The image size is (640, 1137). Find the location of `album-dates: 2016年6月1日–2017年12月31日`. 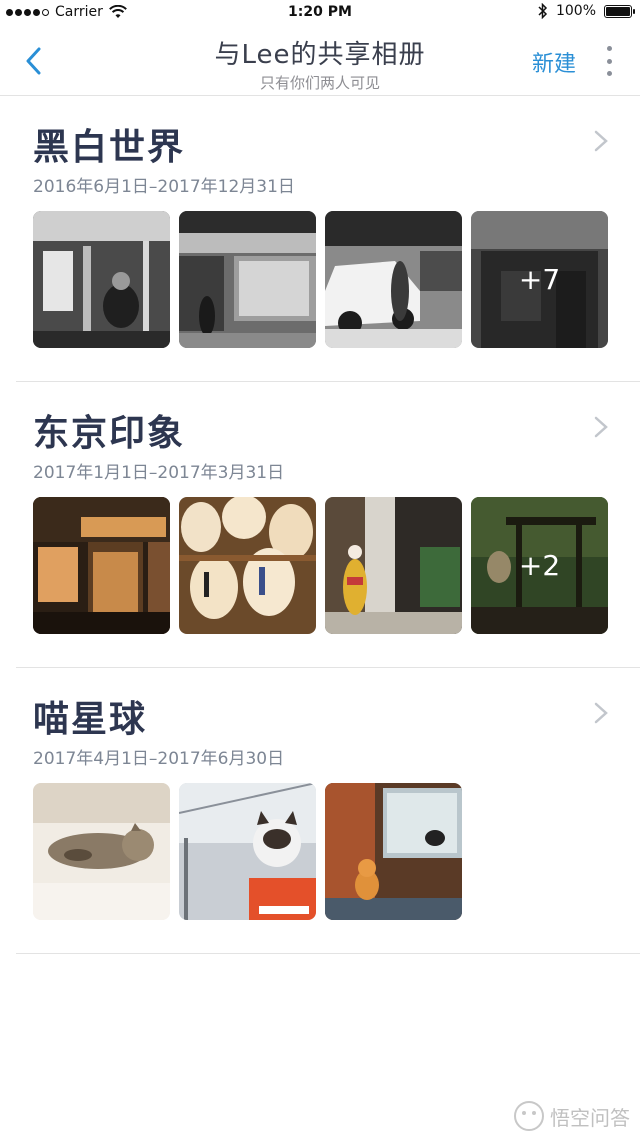

album-dates: 2016年6月1日–2017年12月31日 is located at coordinates (164, 187).